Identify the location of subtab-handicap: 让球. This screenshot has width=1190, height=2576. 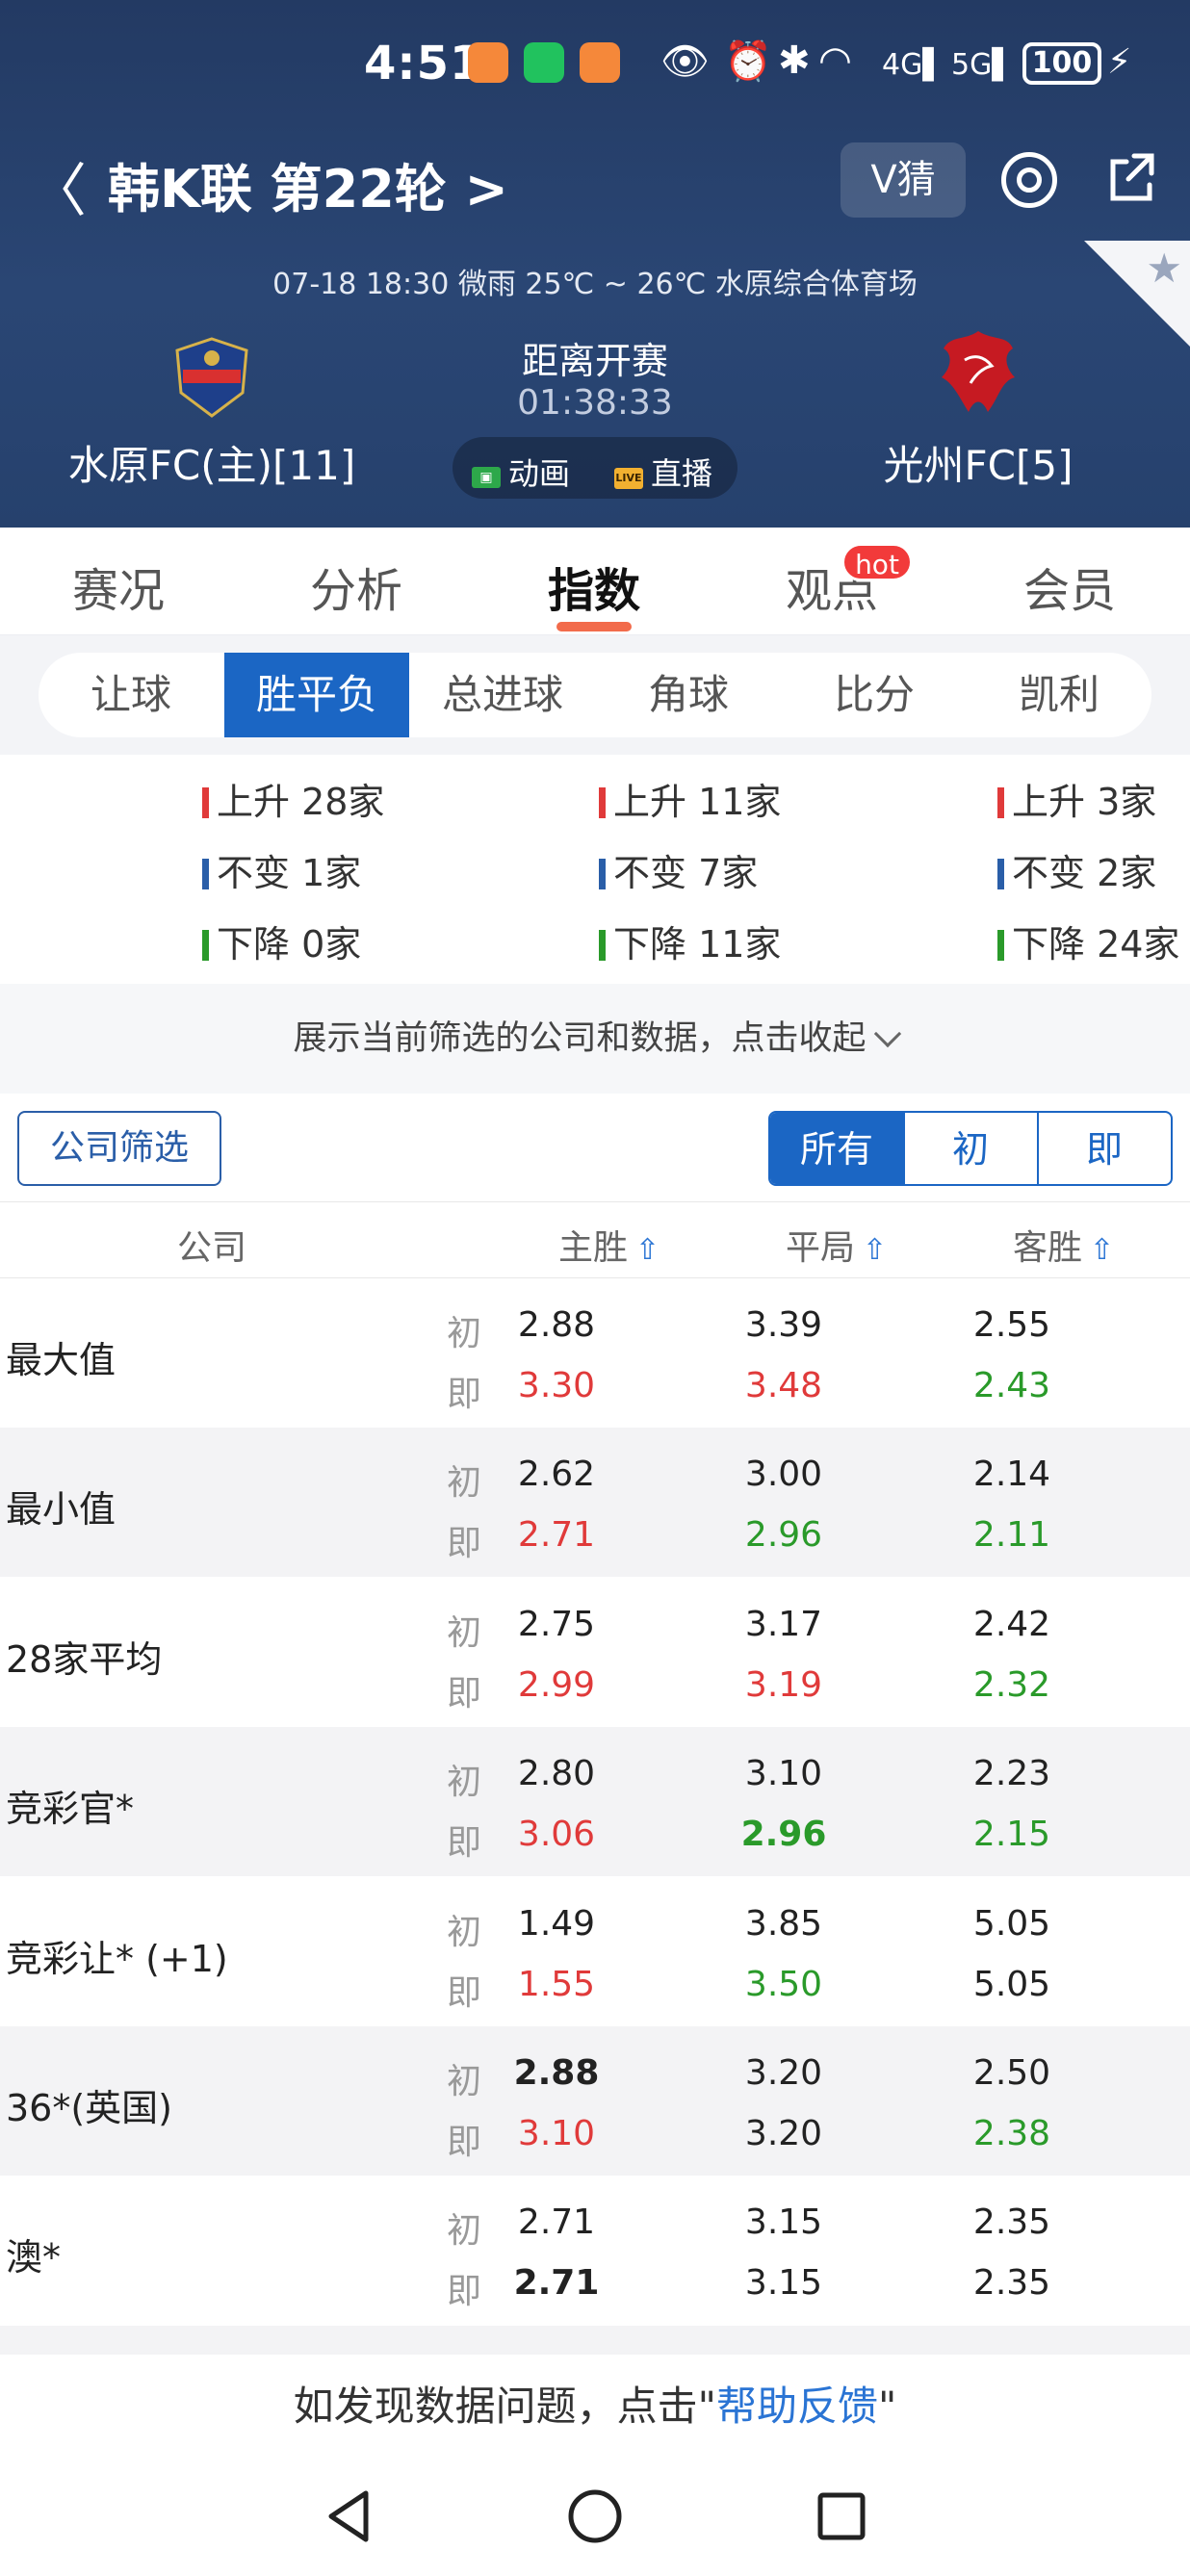
(131, 695).